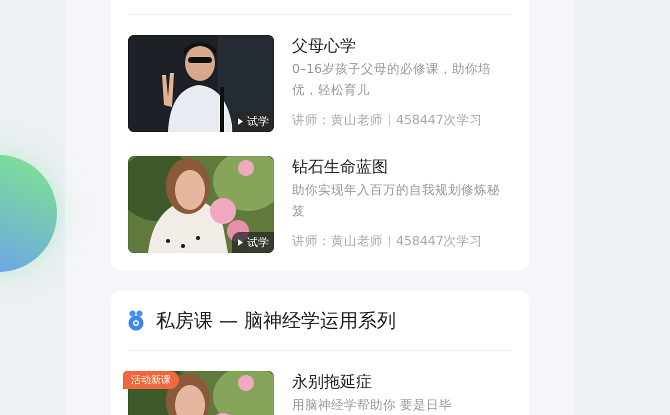 The width and height of the screenshot is (670, 415). I want to click on course-description: 助你实现年入百万的自我规划修炼秘笈, so click(396, 200).